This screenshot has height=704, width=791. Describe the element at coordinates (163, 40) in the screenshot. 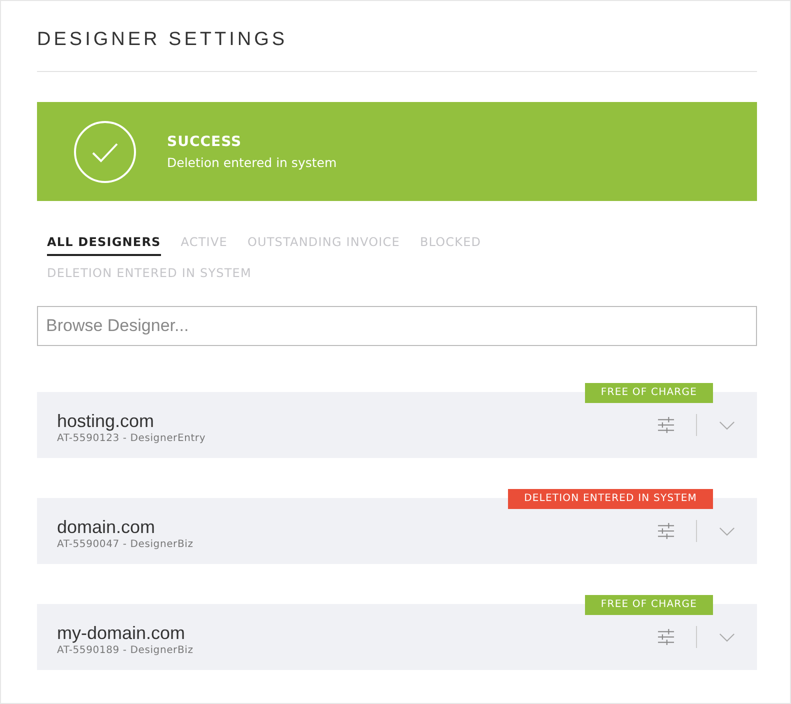

I see `page-title: DESIGNER SETTINGS` at that location.